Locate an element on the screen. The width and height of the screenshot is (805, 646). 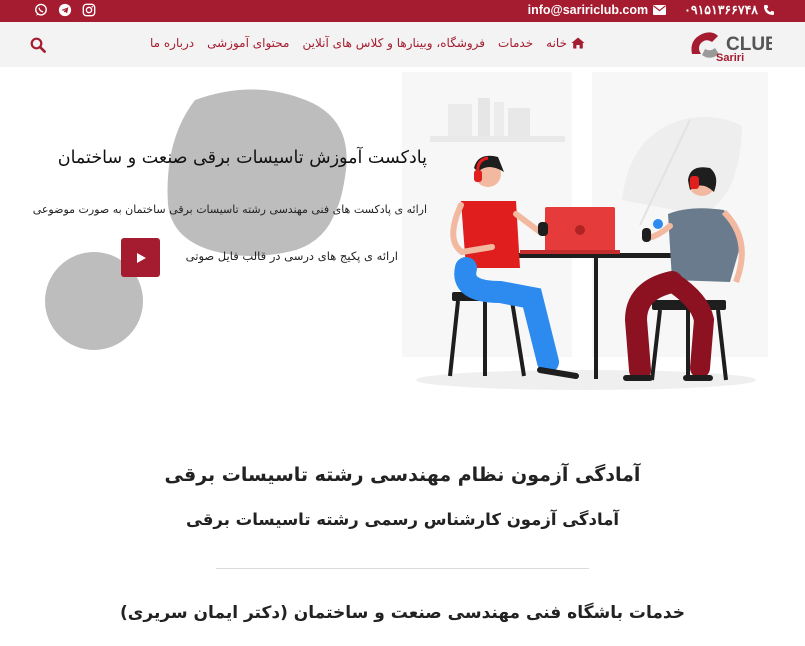
section-divider is located at coordinates (402, 568).